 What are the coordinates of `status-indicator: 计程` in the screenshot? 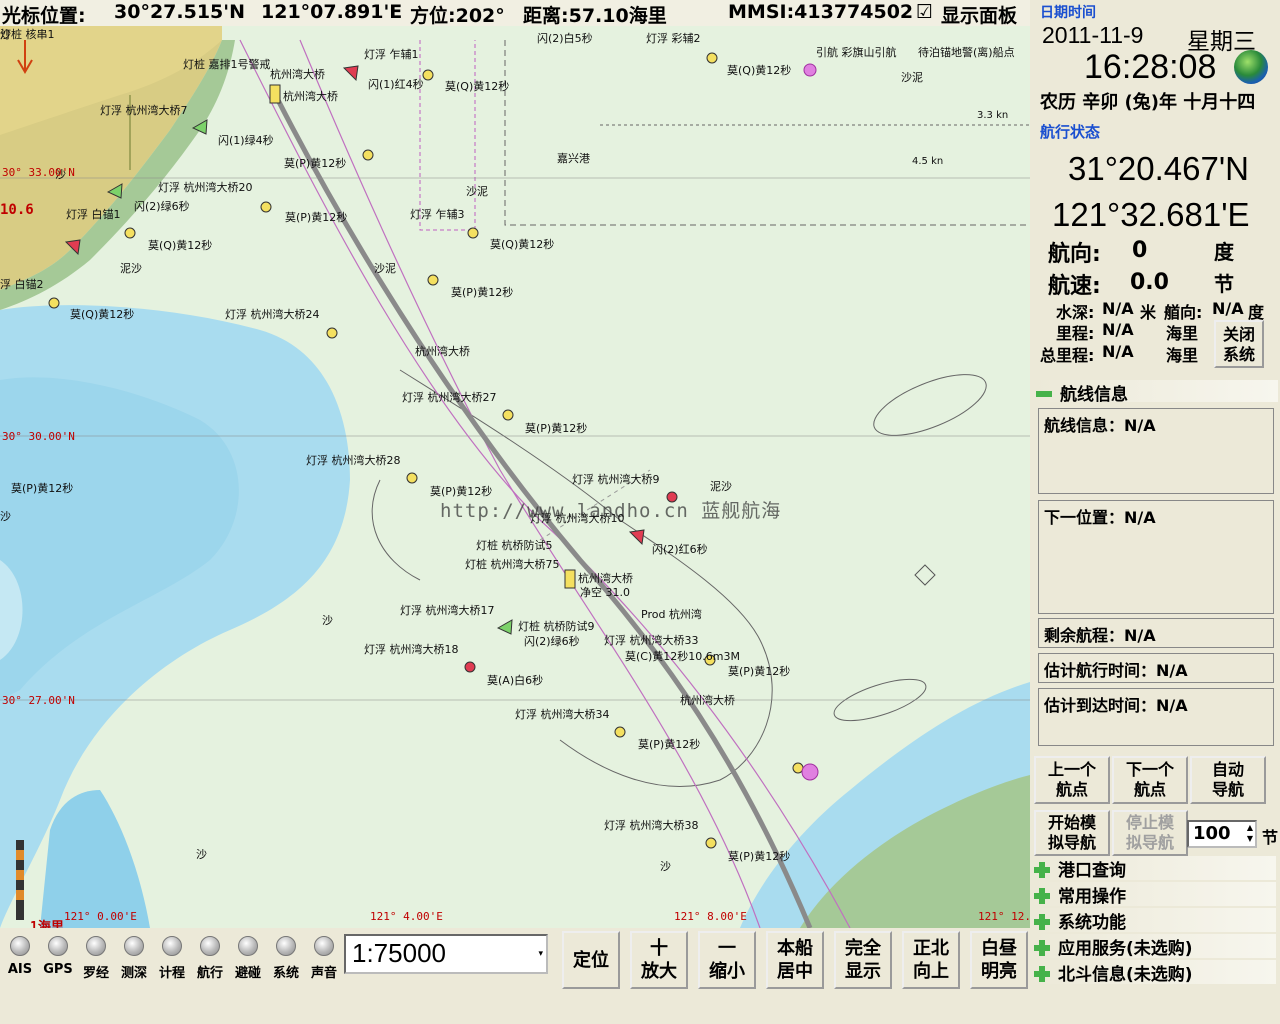 It's located at (172, 958).